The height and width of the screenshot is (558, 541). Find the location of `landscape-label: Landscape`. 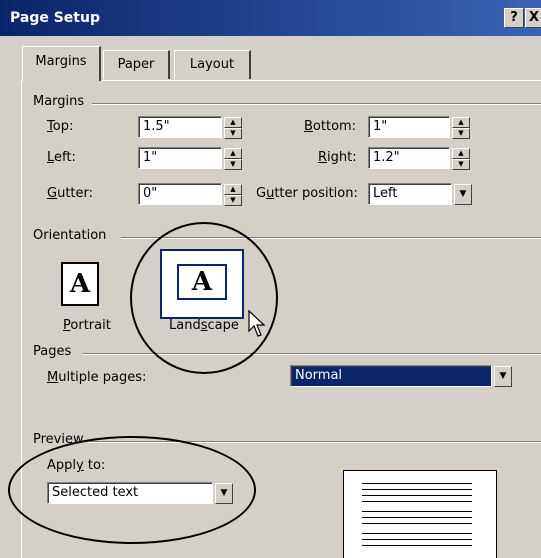

landscape-label: Landscape is located at coordinates (204, 325).